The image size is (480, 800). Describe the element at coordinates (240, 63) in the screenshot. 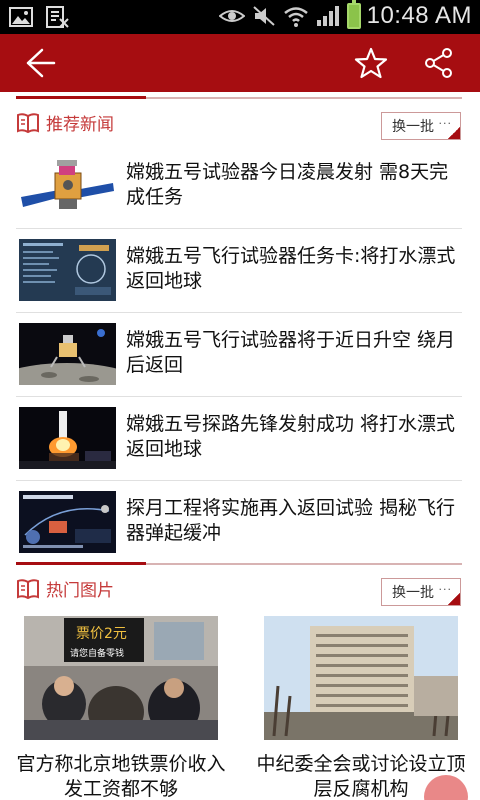

I see `app-bar` at that location.